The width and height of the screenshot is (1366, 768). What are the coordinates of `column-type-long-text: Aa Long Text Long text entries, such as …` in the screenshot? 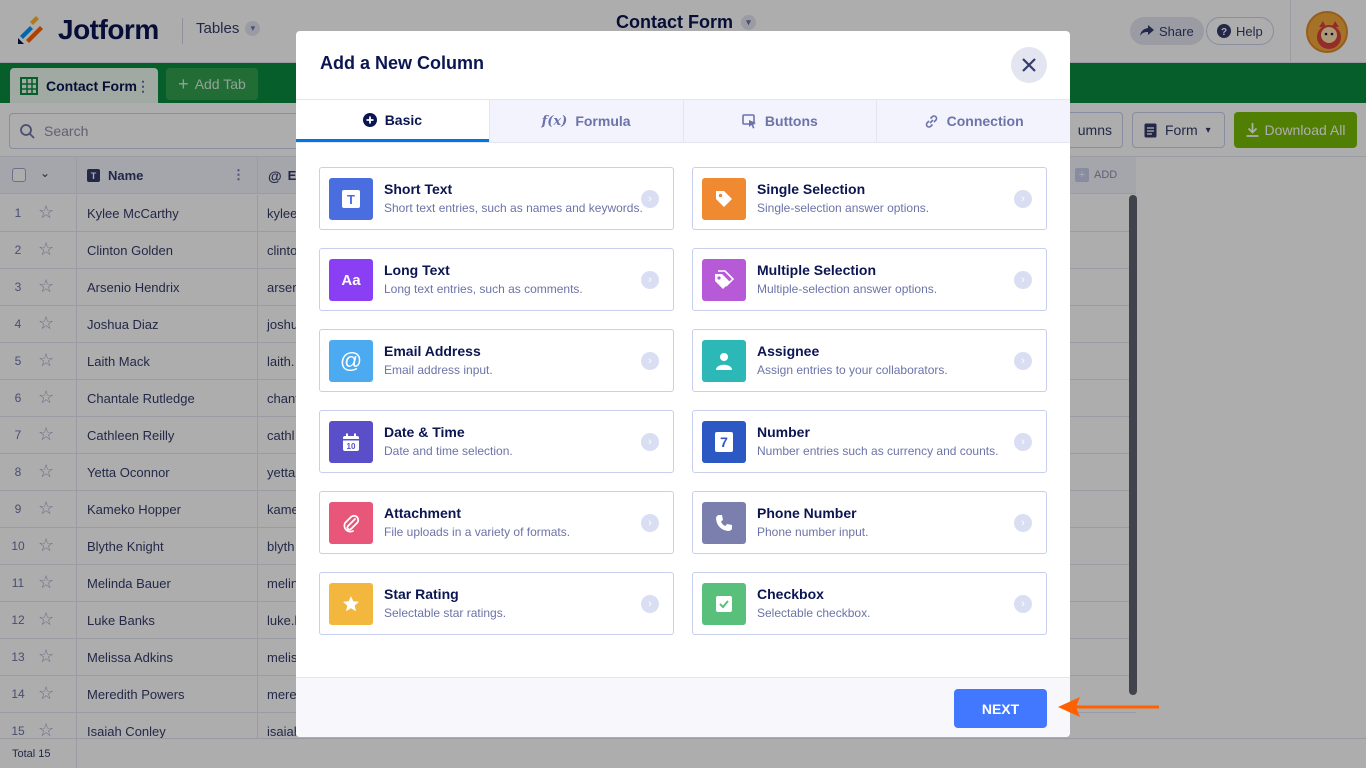 It's located at (496, 279).